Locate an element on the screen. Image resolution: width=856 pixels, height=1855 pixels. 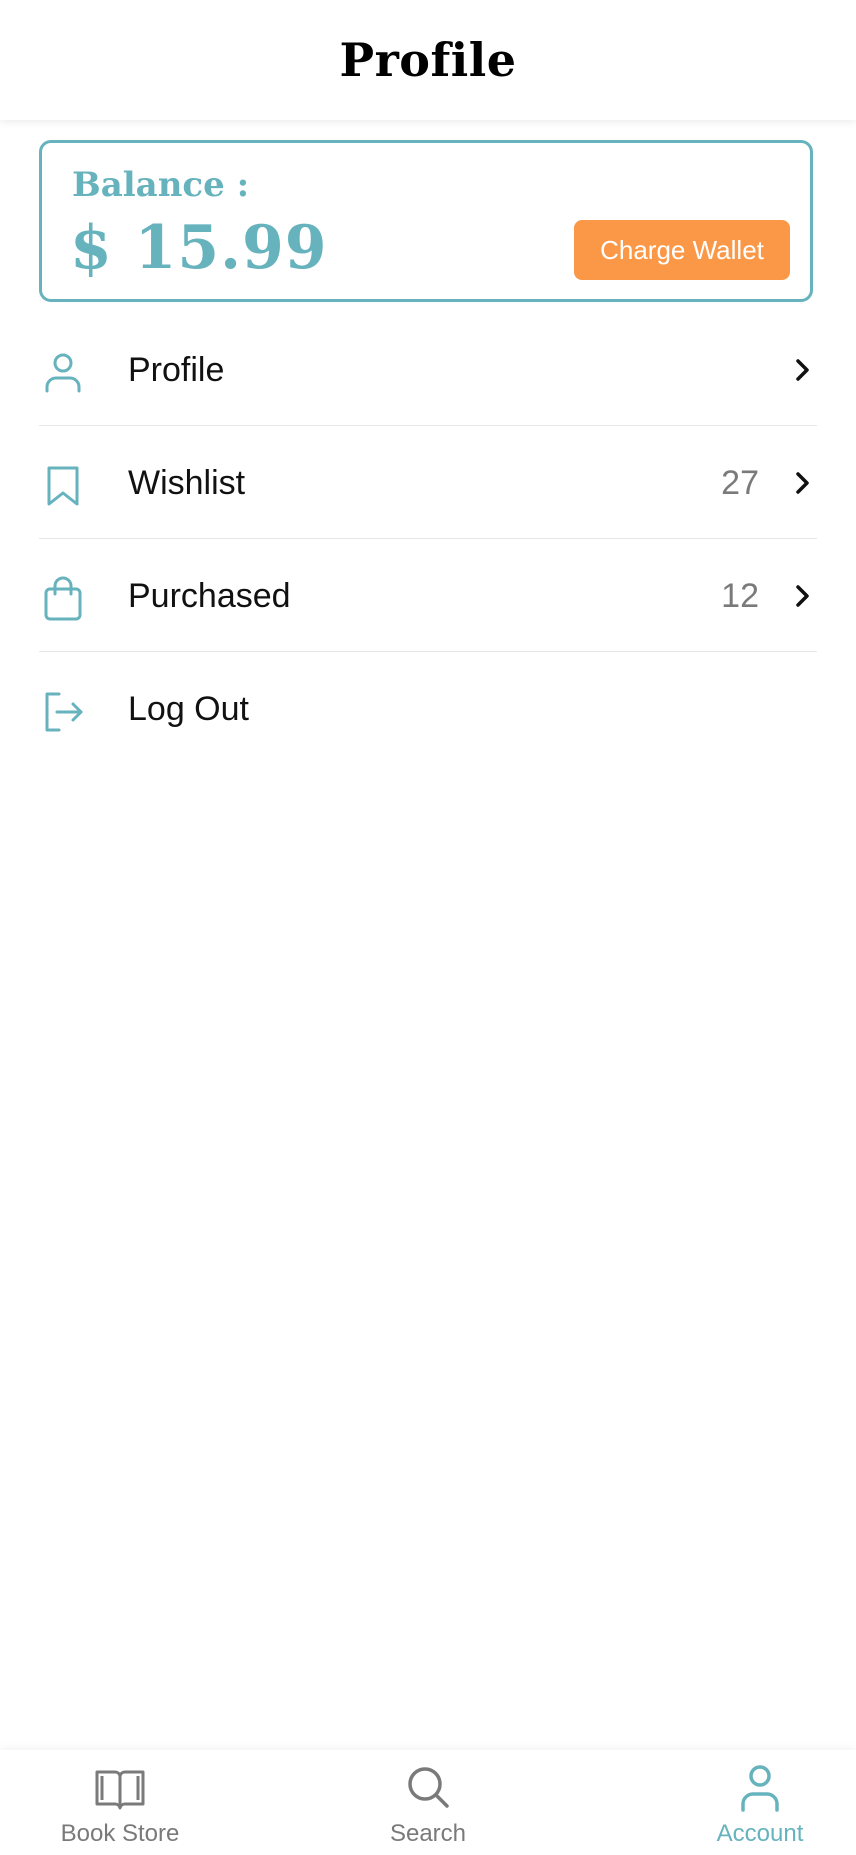
tab-account: Account is located at coordinates (758, 1802).